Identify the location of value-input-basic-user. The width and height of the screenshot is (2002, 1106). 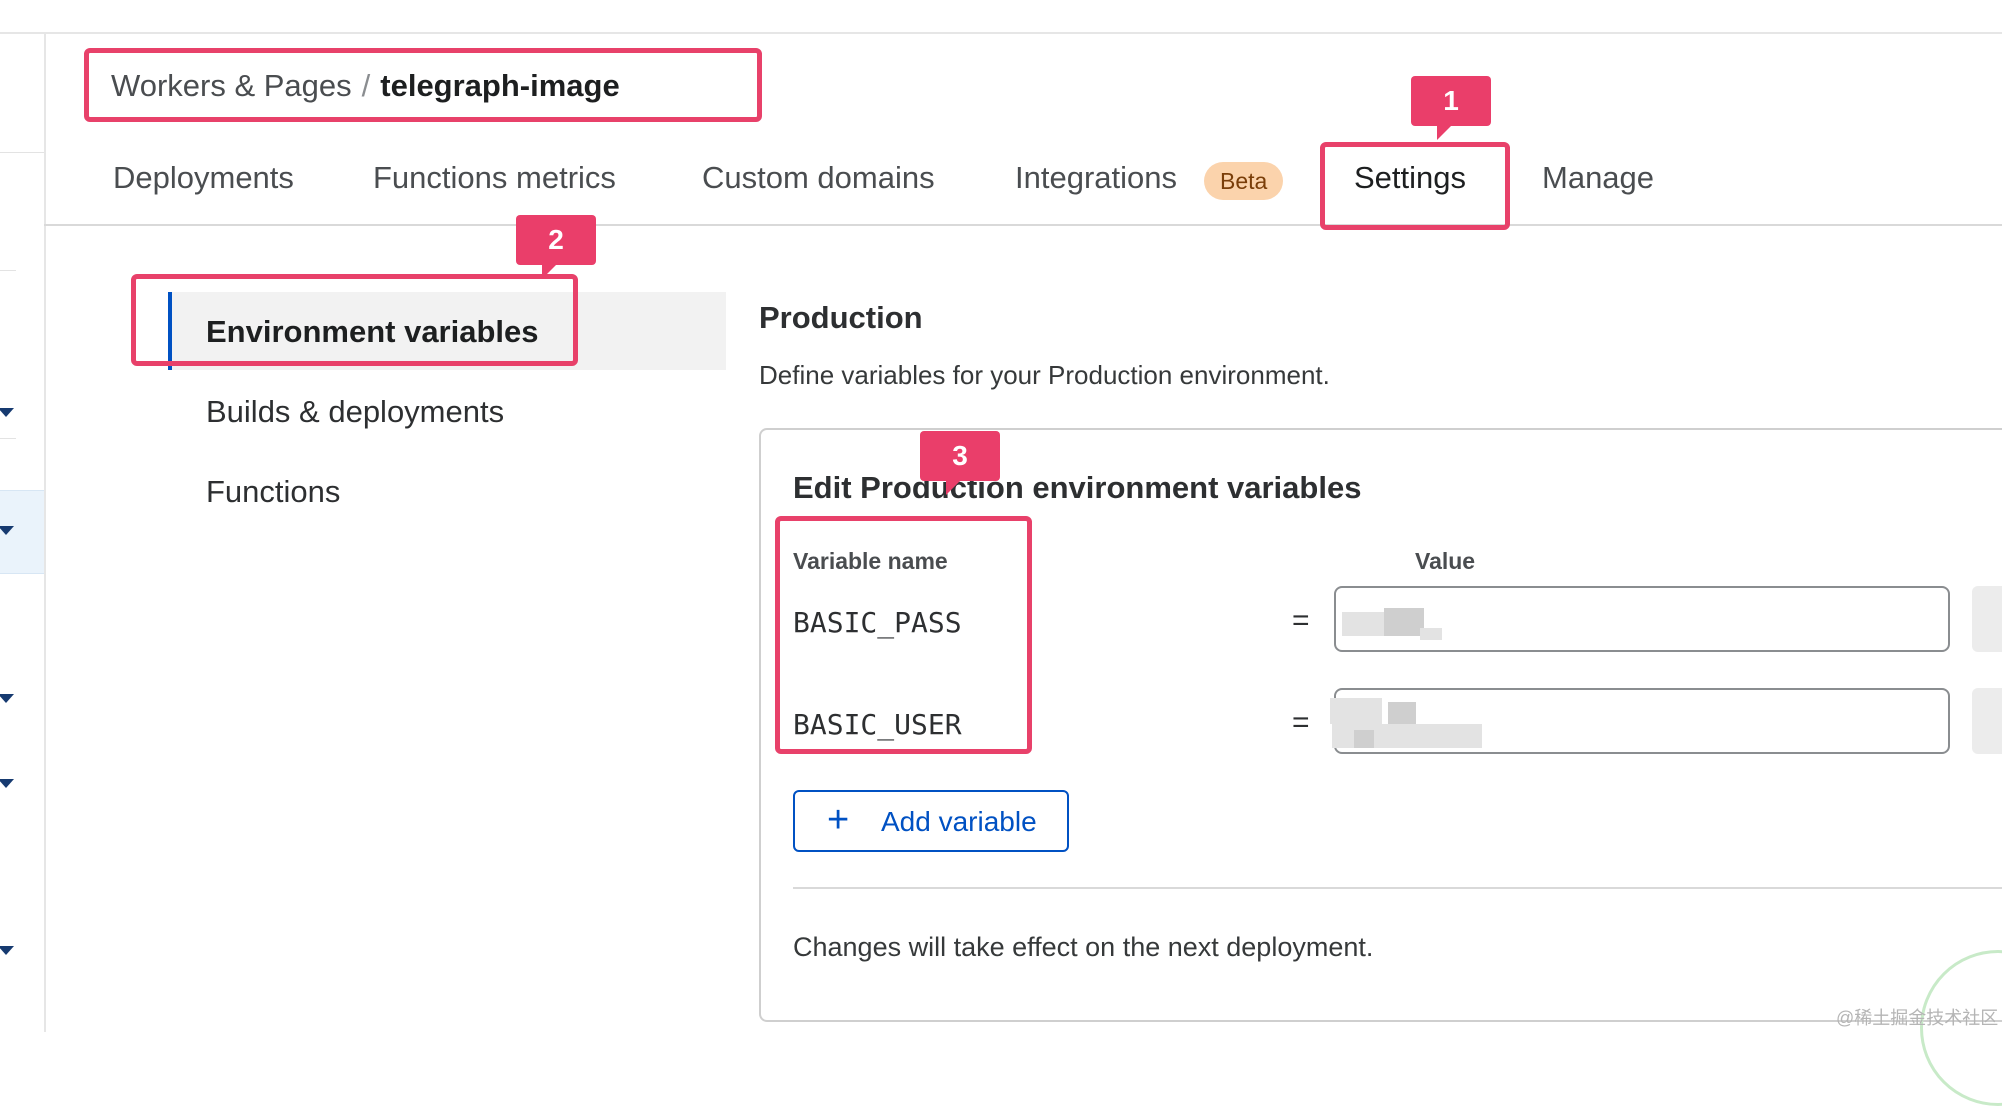
(1640, 721).